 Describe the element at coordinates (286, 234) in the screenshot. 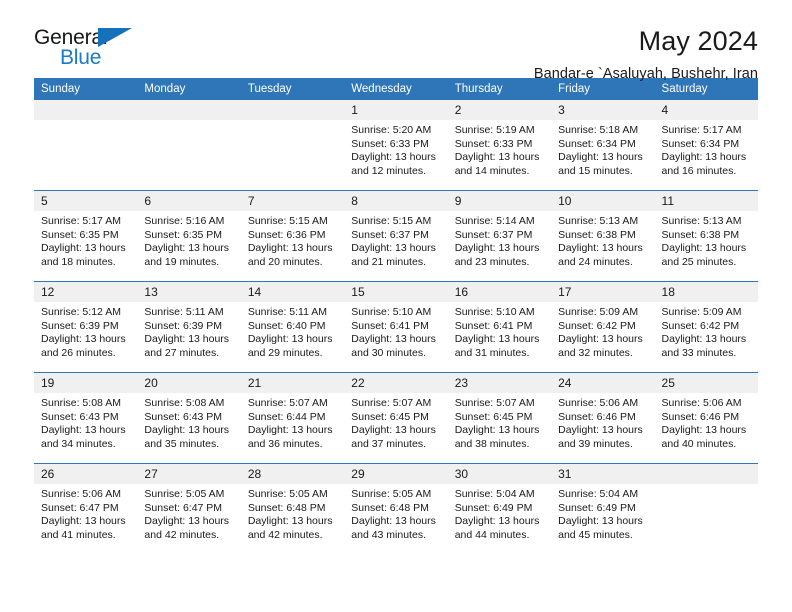

I see `day-info-line: Sunset: 6:36 PM` at that location.